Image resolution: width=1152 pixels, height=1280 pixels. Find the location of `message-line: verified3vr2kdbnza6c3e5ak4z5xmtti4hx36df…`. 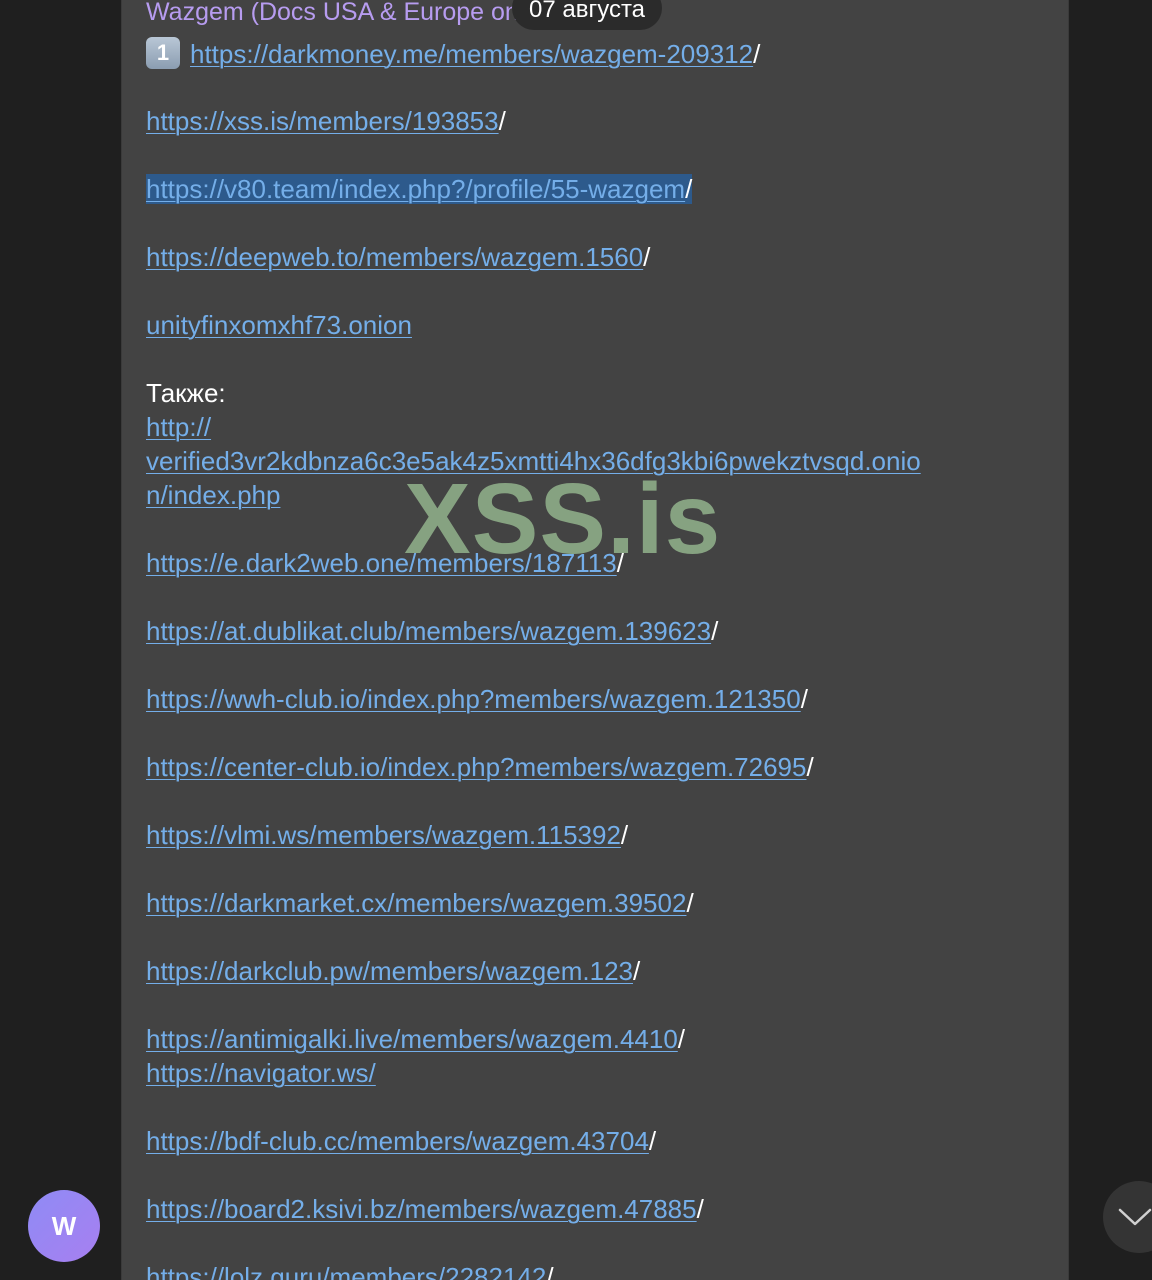

message-line: verified3vr2kdbnza6c3e5ak4z5xmtti4hx36df… is located at coordinates (533, 461).